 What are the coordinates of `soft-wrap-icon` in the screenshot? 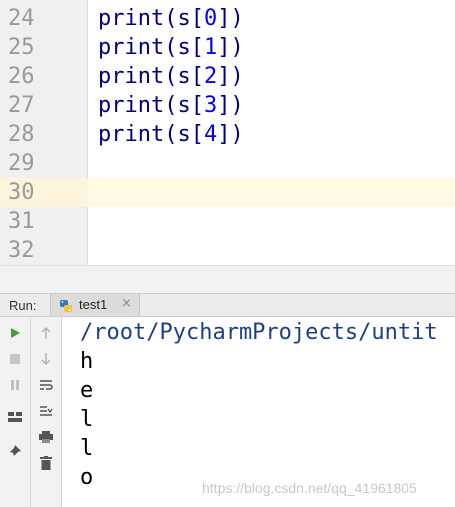 It's located at (46, 385).